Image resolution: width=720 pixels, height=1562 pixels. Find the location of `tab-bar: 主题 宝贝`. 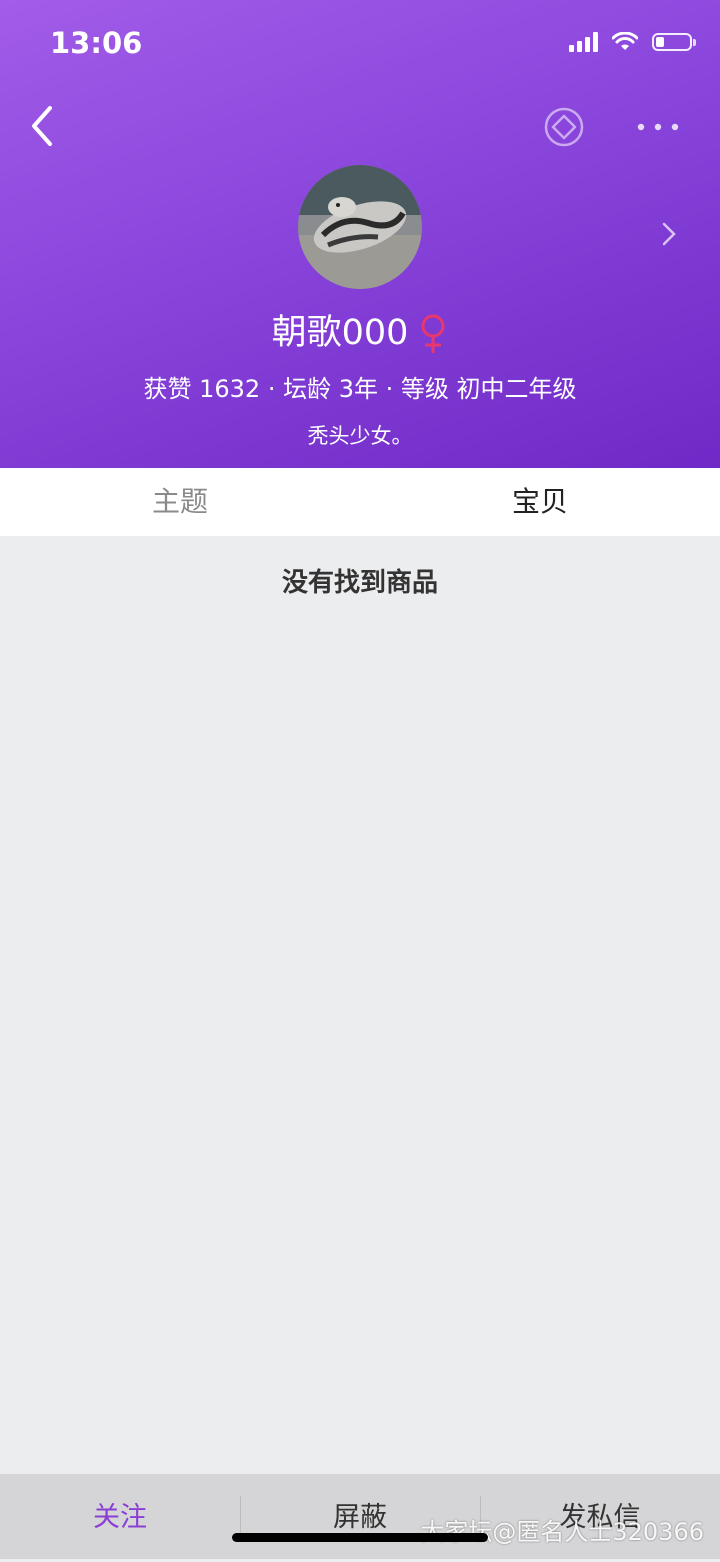

tab-bar: 主题 宝贝 is located at coordinates (360, 502).